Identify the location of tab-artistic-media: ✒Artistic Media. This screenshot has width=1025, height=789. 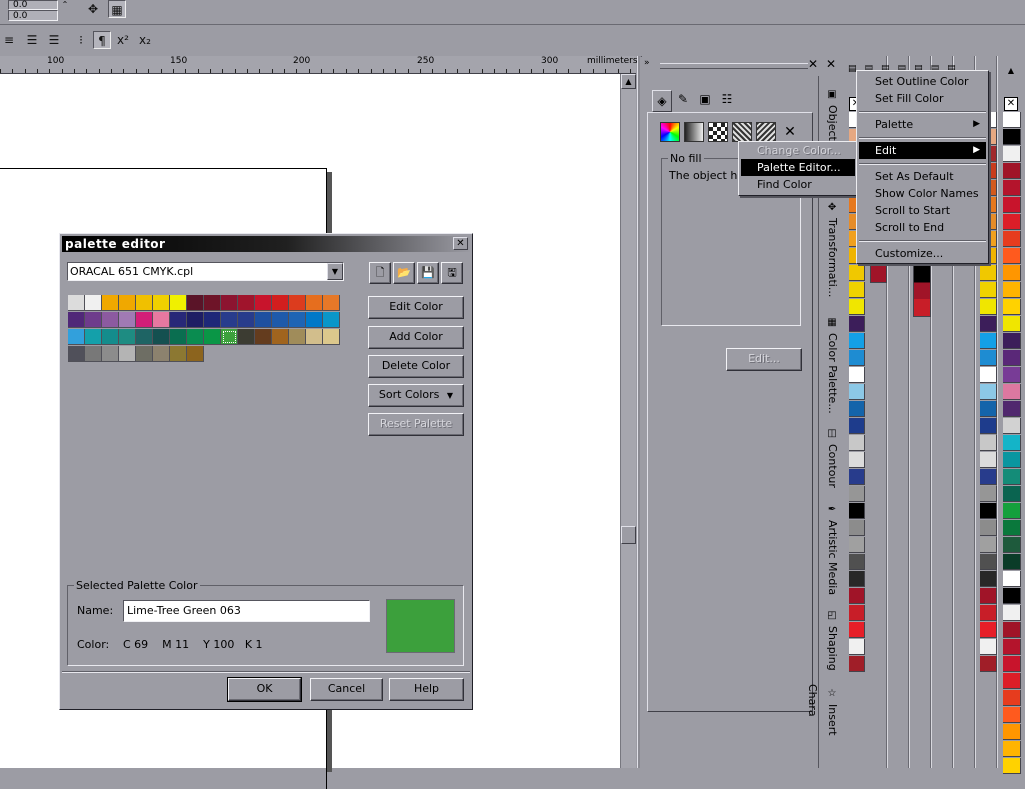
(831, 547).